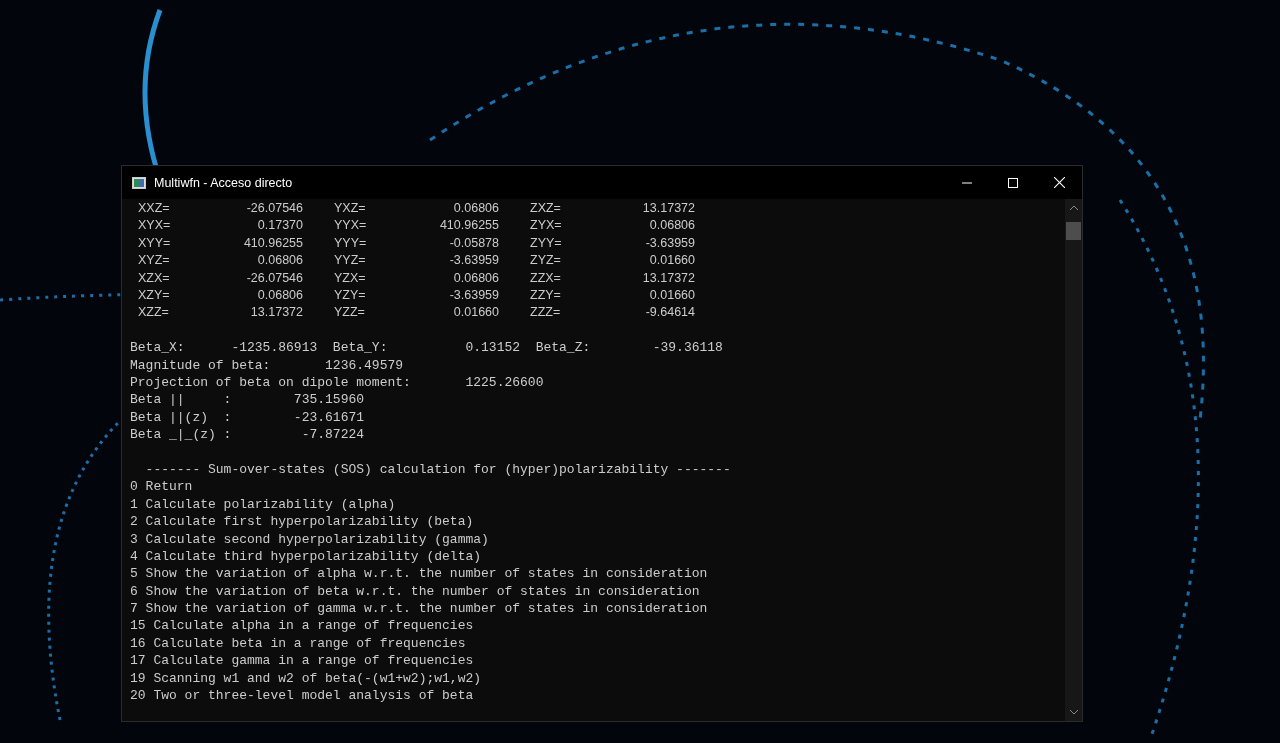 This screenshot has width=1280, height=743. Describe the element at coordinates (351, 243) in the screenshot. I see `tensor-label: YYY=` at that location.